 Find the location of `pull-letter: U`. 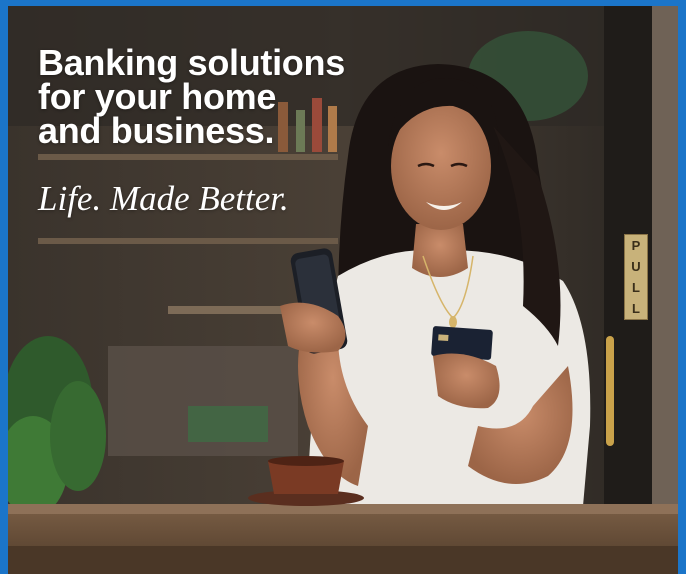

pull-letter: U is located at coordinates (636, 266).